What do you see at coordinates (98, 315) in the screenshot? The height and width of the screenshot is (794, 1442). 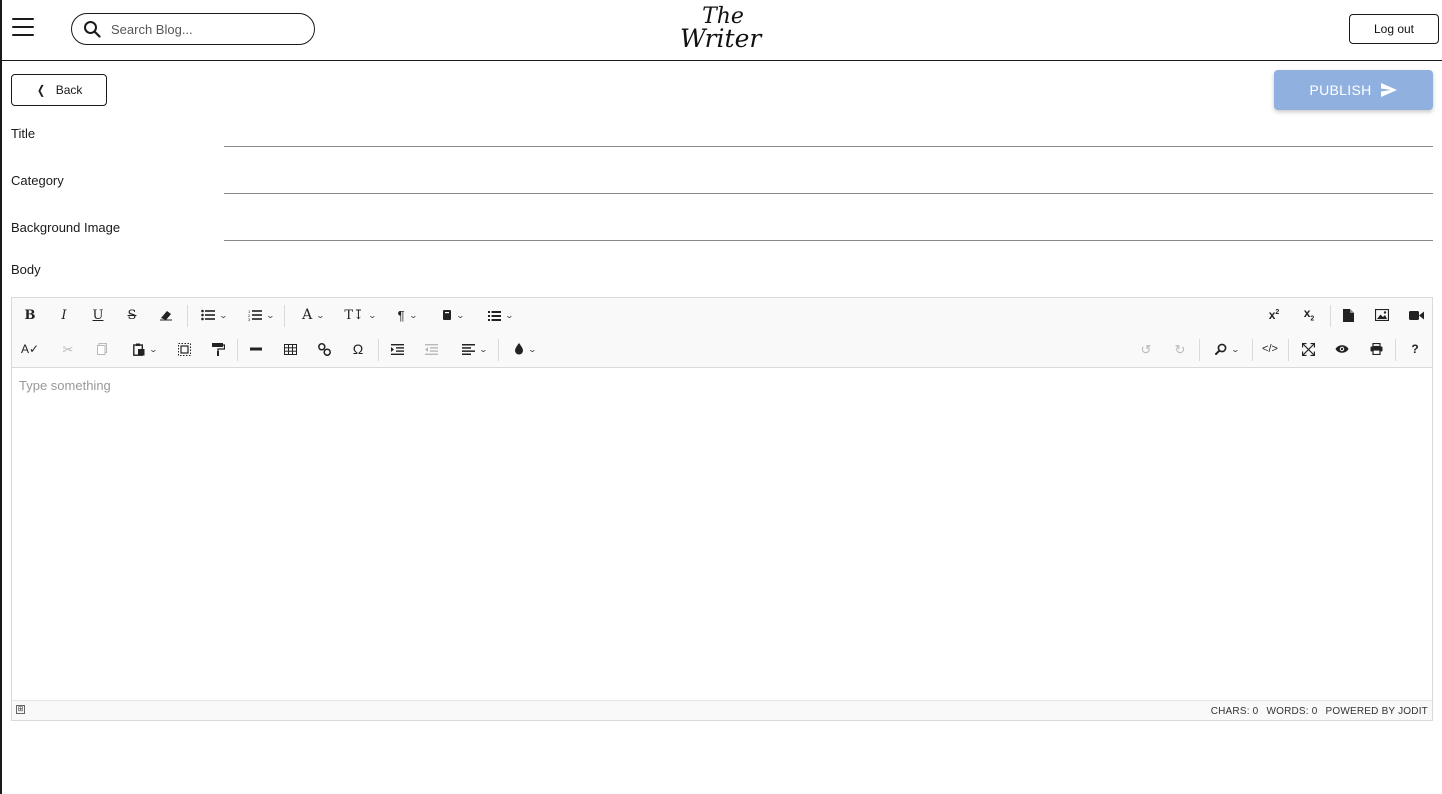 I see `underline-icon: U` at bounding box center [98, 315].